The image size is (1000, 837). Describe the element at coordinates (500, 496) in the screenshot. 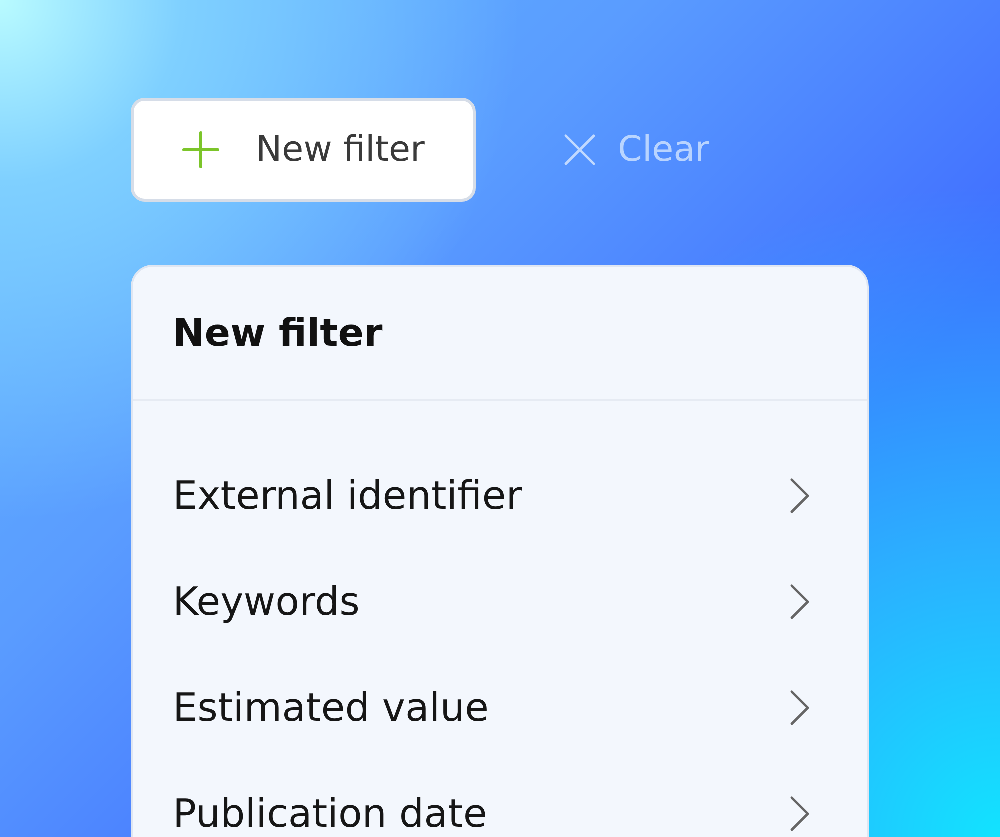

I see `menu-item: External identifier` at that location.